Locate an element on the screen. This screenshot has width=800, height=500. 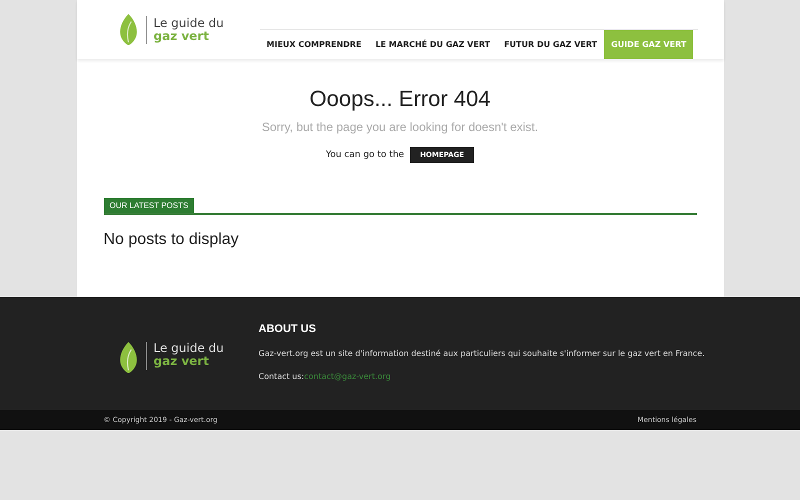
nav-link: FUTUR DU GAZ VERT is located at coordinates (550, 44).